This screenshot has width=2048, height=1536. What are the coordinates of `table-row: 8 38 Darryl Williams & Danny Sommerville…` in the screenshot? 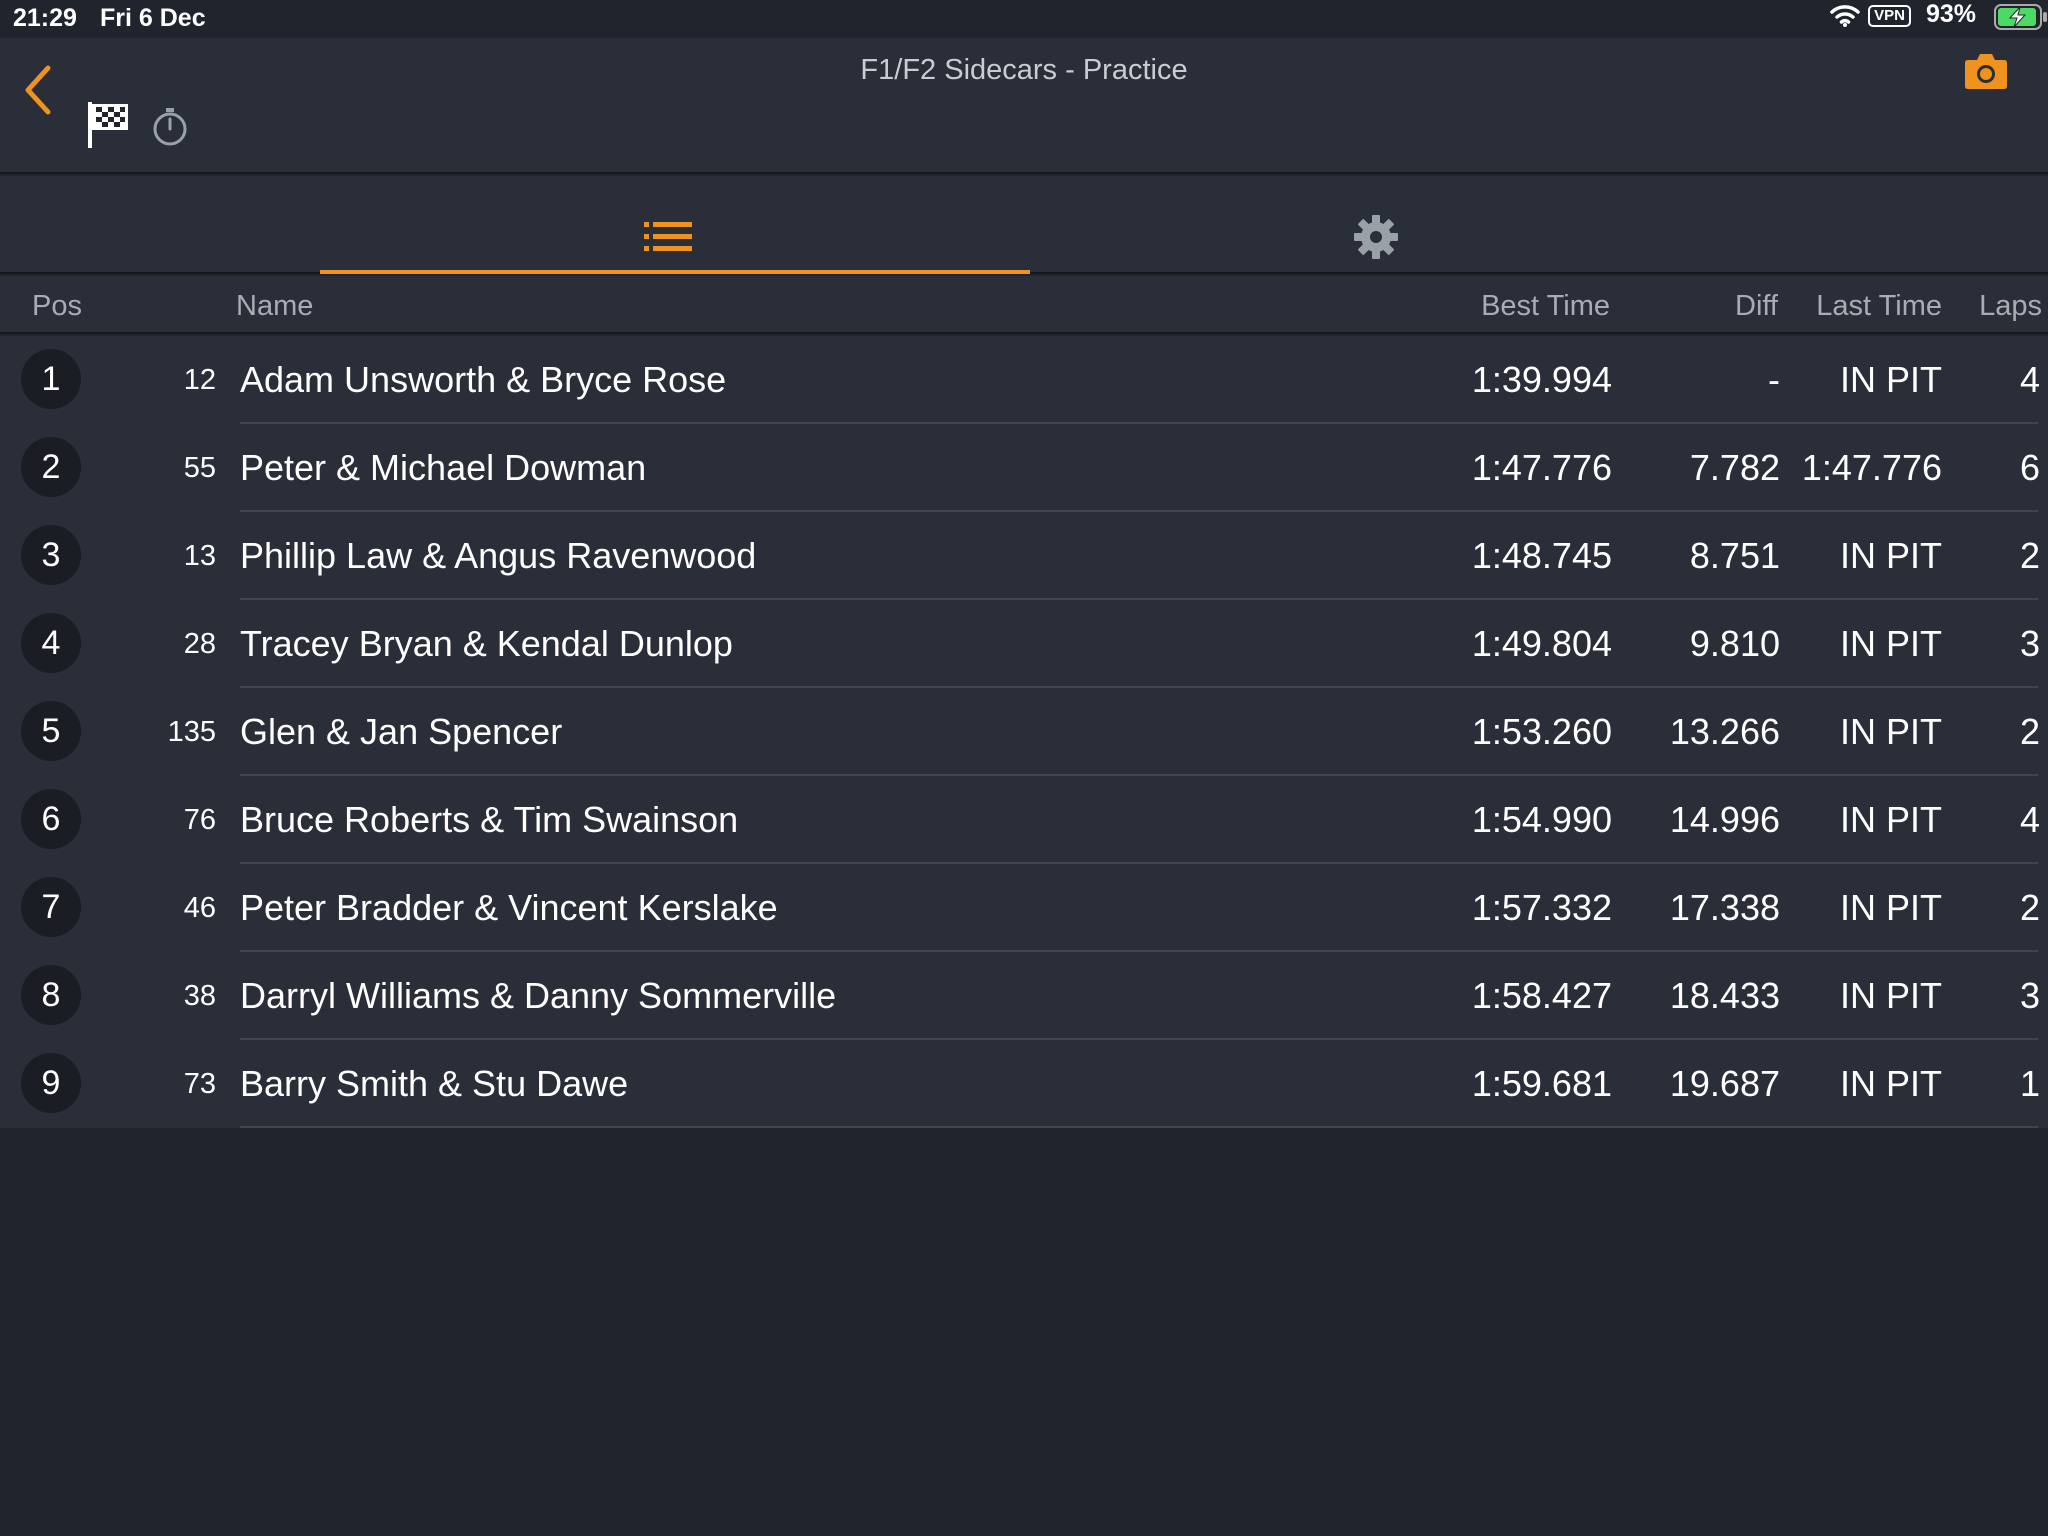 It's located at (1024, 996).